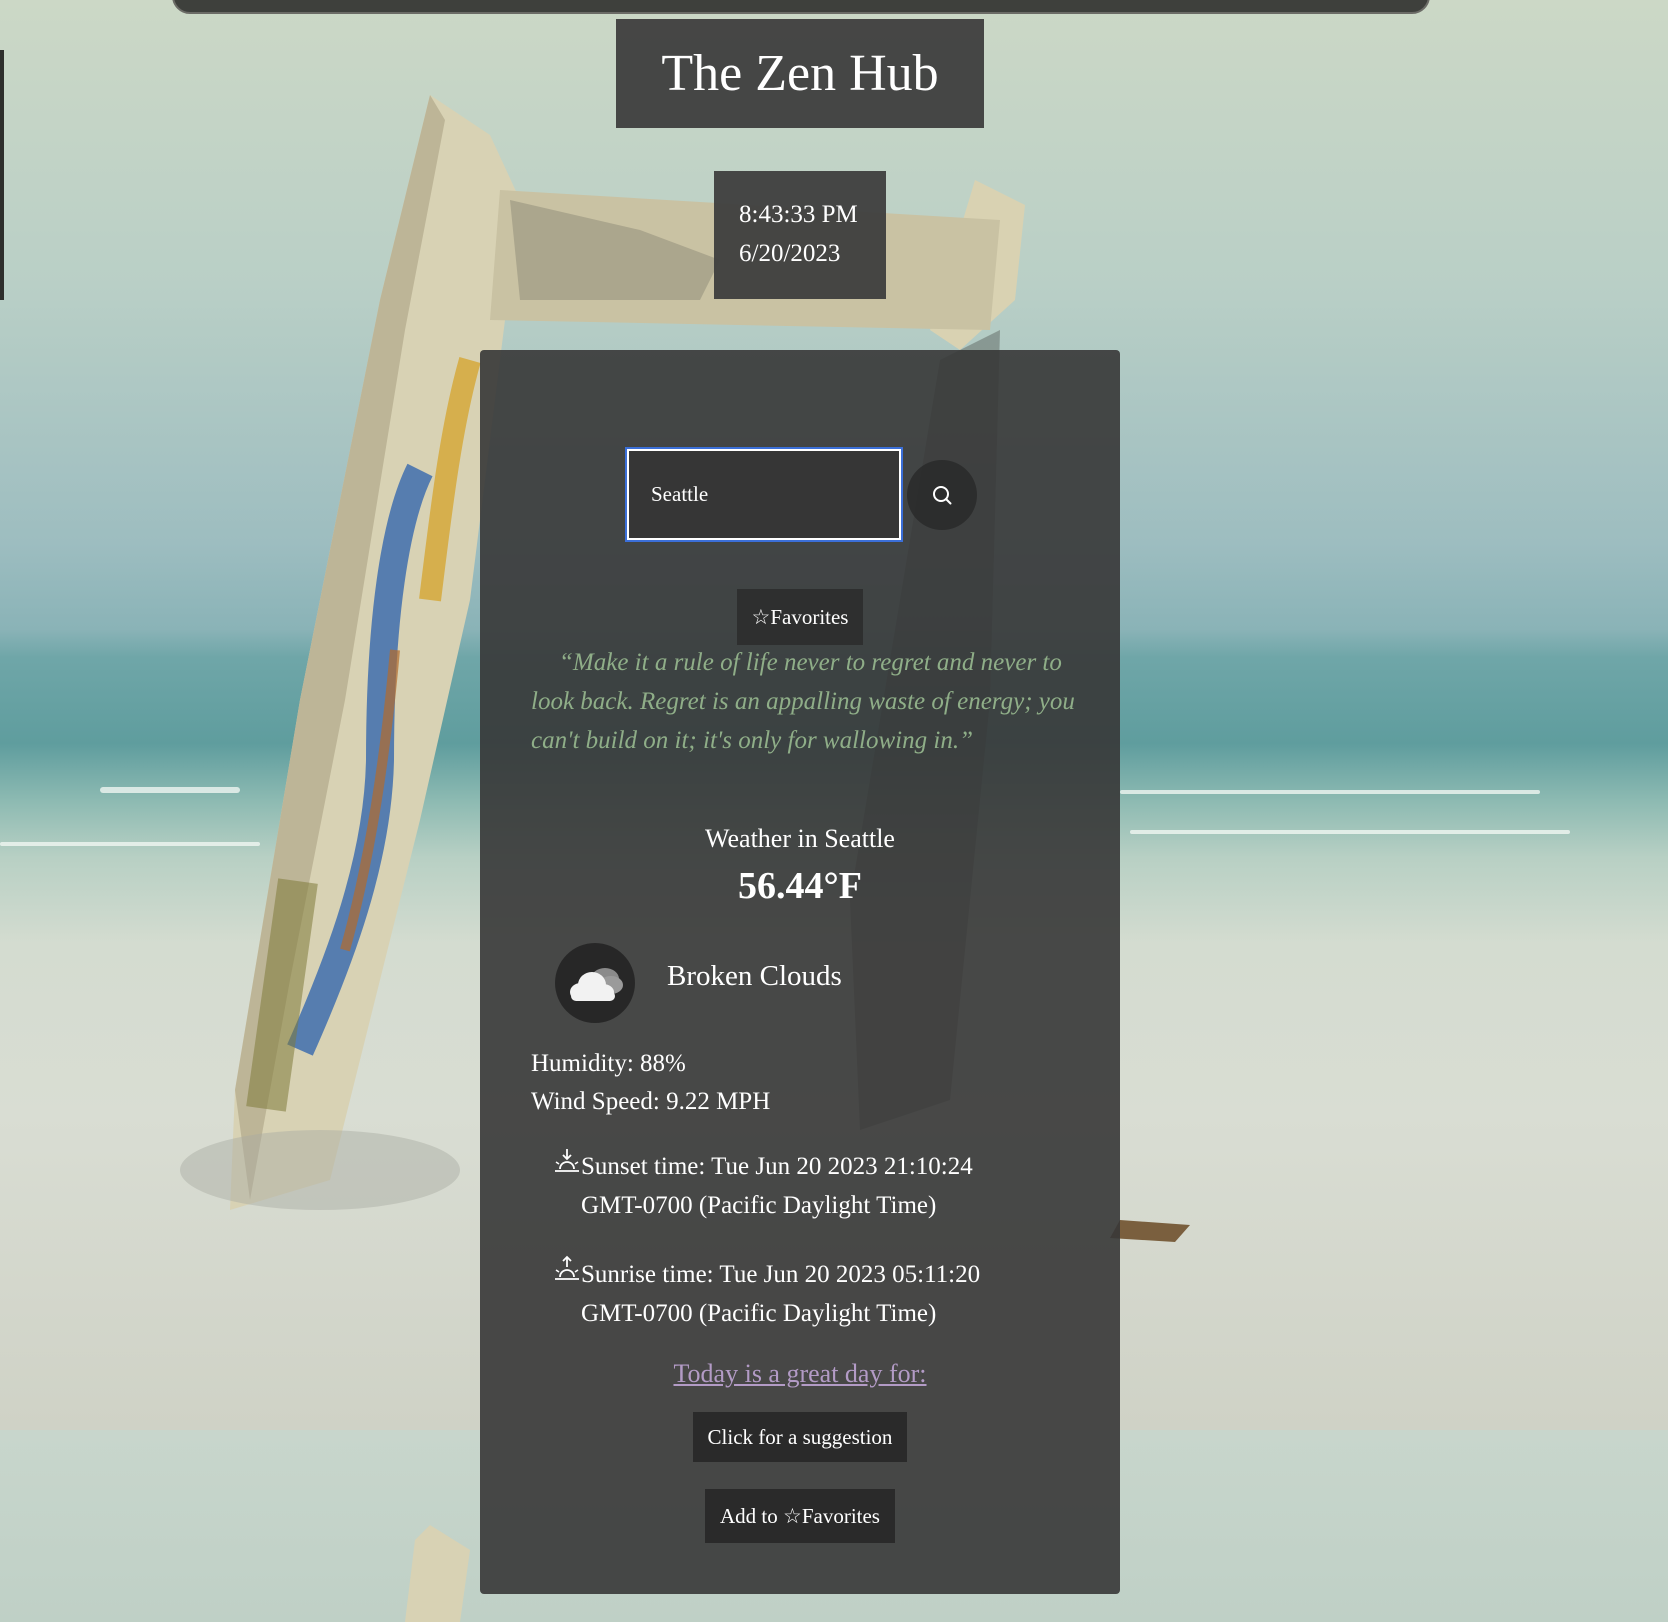 This screenshot has height=1622, width=1668. I want to click on left-edge-tab, so click(2, 175).